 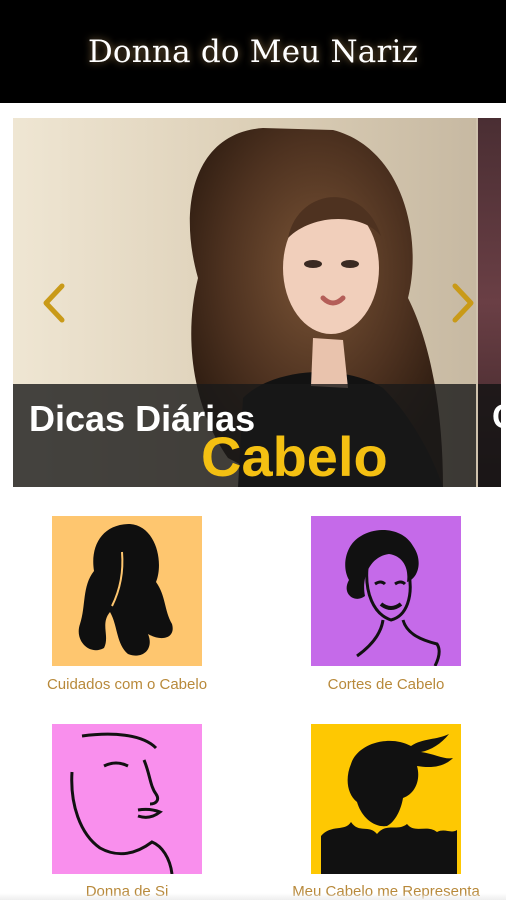 What do you see at coordinates (253, 896) in the screenshot?
I see `bottom-fade-divider` at bounding box center [253, 896].